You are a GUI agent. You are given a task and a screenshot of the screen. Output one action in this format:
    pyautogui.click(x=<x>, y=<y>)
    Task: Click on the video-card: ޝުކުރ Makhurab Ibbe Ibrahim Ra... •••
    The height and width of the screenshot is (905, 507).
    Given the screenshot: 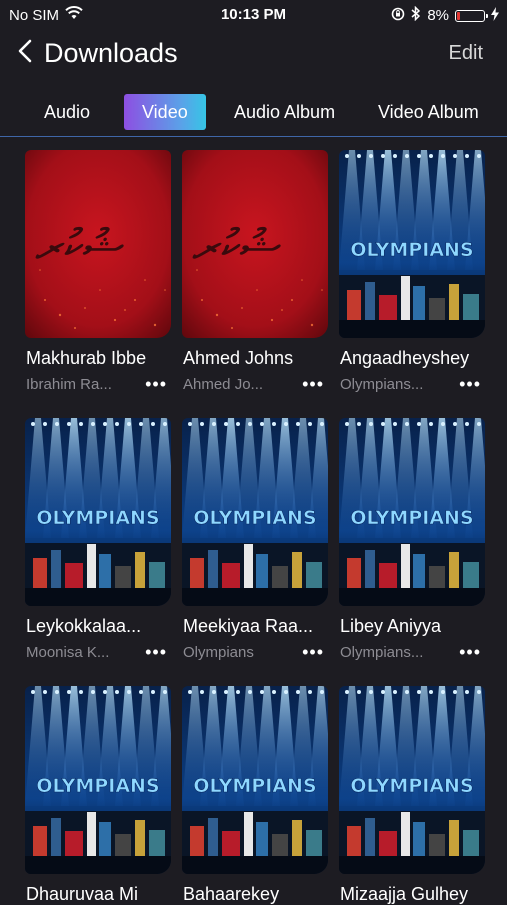 What is the action you would take?
    pyautogui.click(x=98, y=272)
    